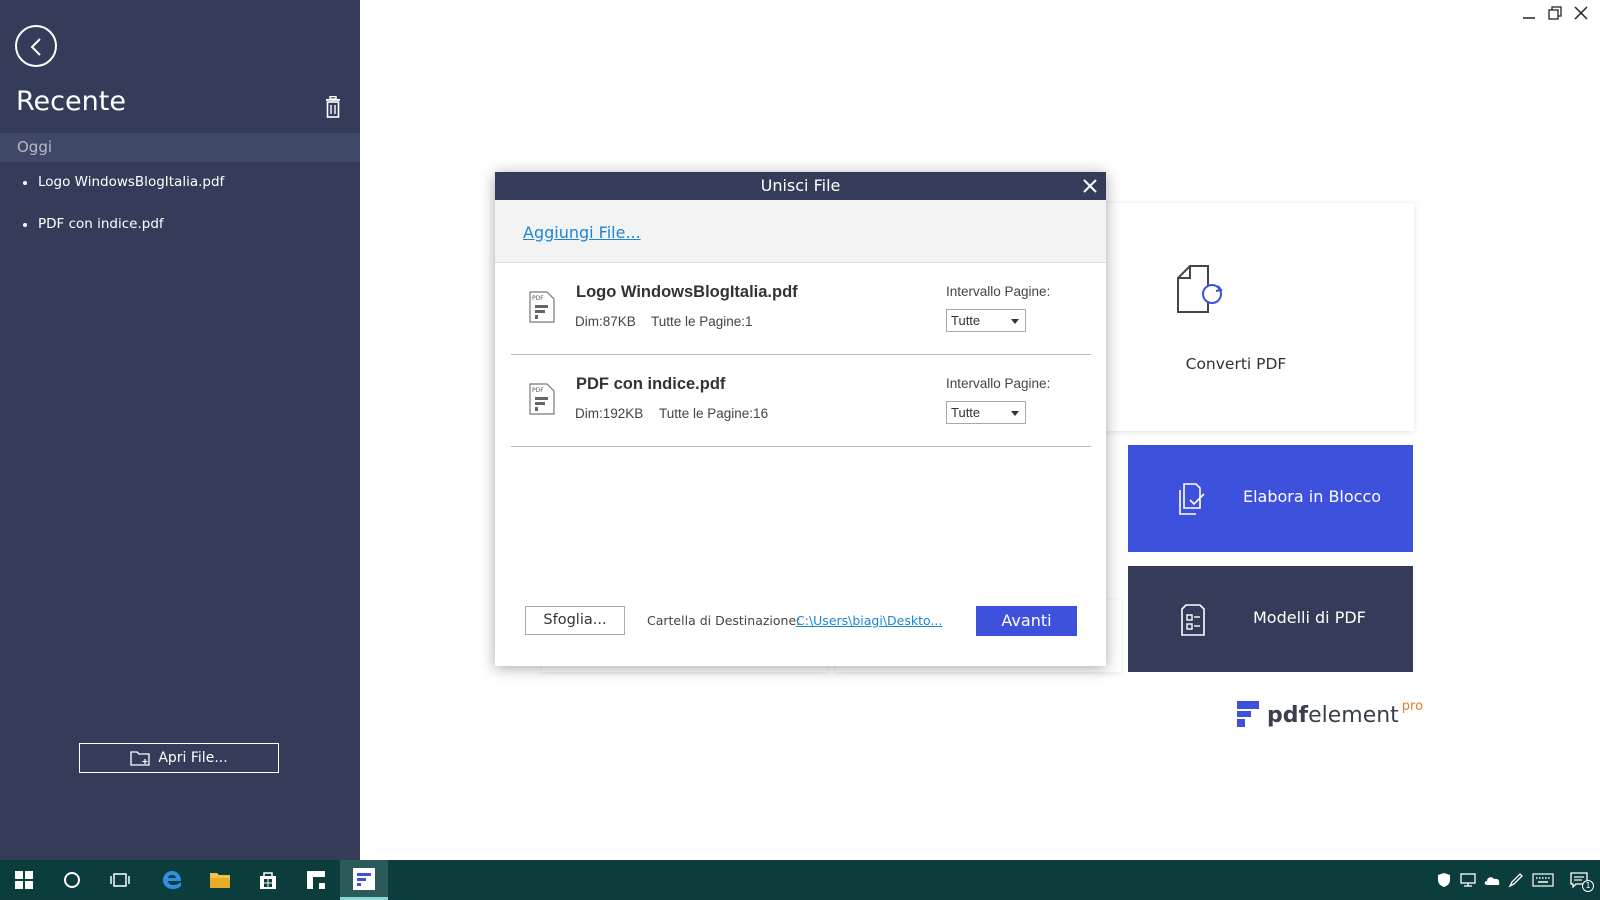 Image resolution: width=1600 pixels, height=900 pixels. Describe the element at coordinates (1252, 317) in the screenshot. I see `convert-pdf-card: Converti PDF` at that location.